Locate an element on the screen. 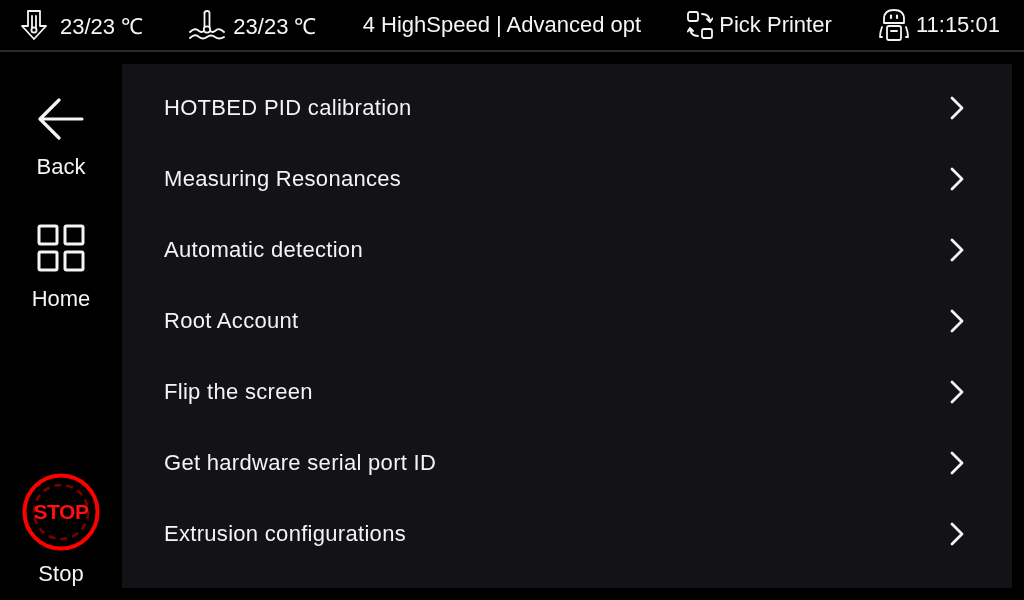 Image resolution: width=1024 pixels, height=600 pixels. time-text: 11:15:01 is located at coordinates (957, 25).